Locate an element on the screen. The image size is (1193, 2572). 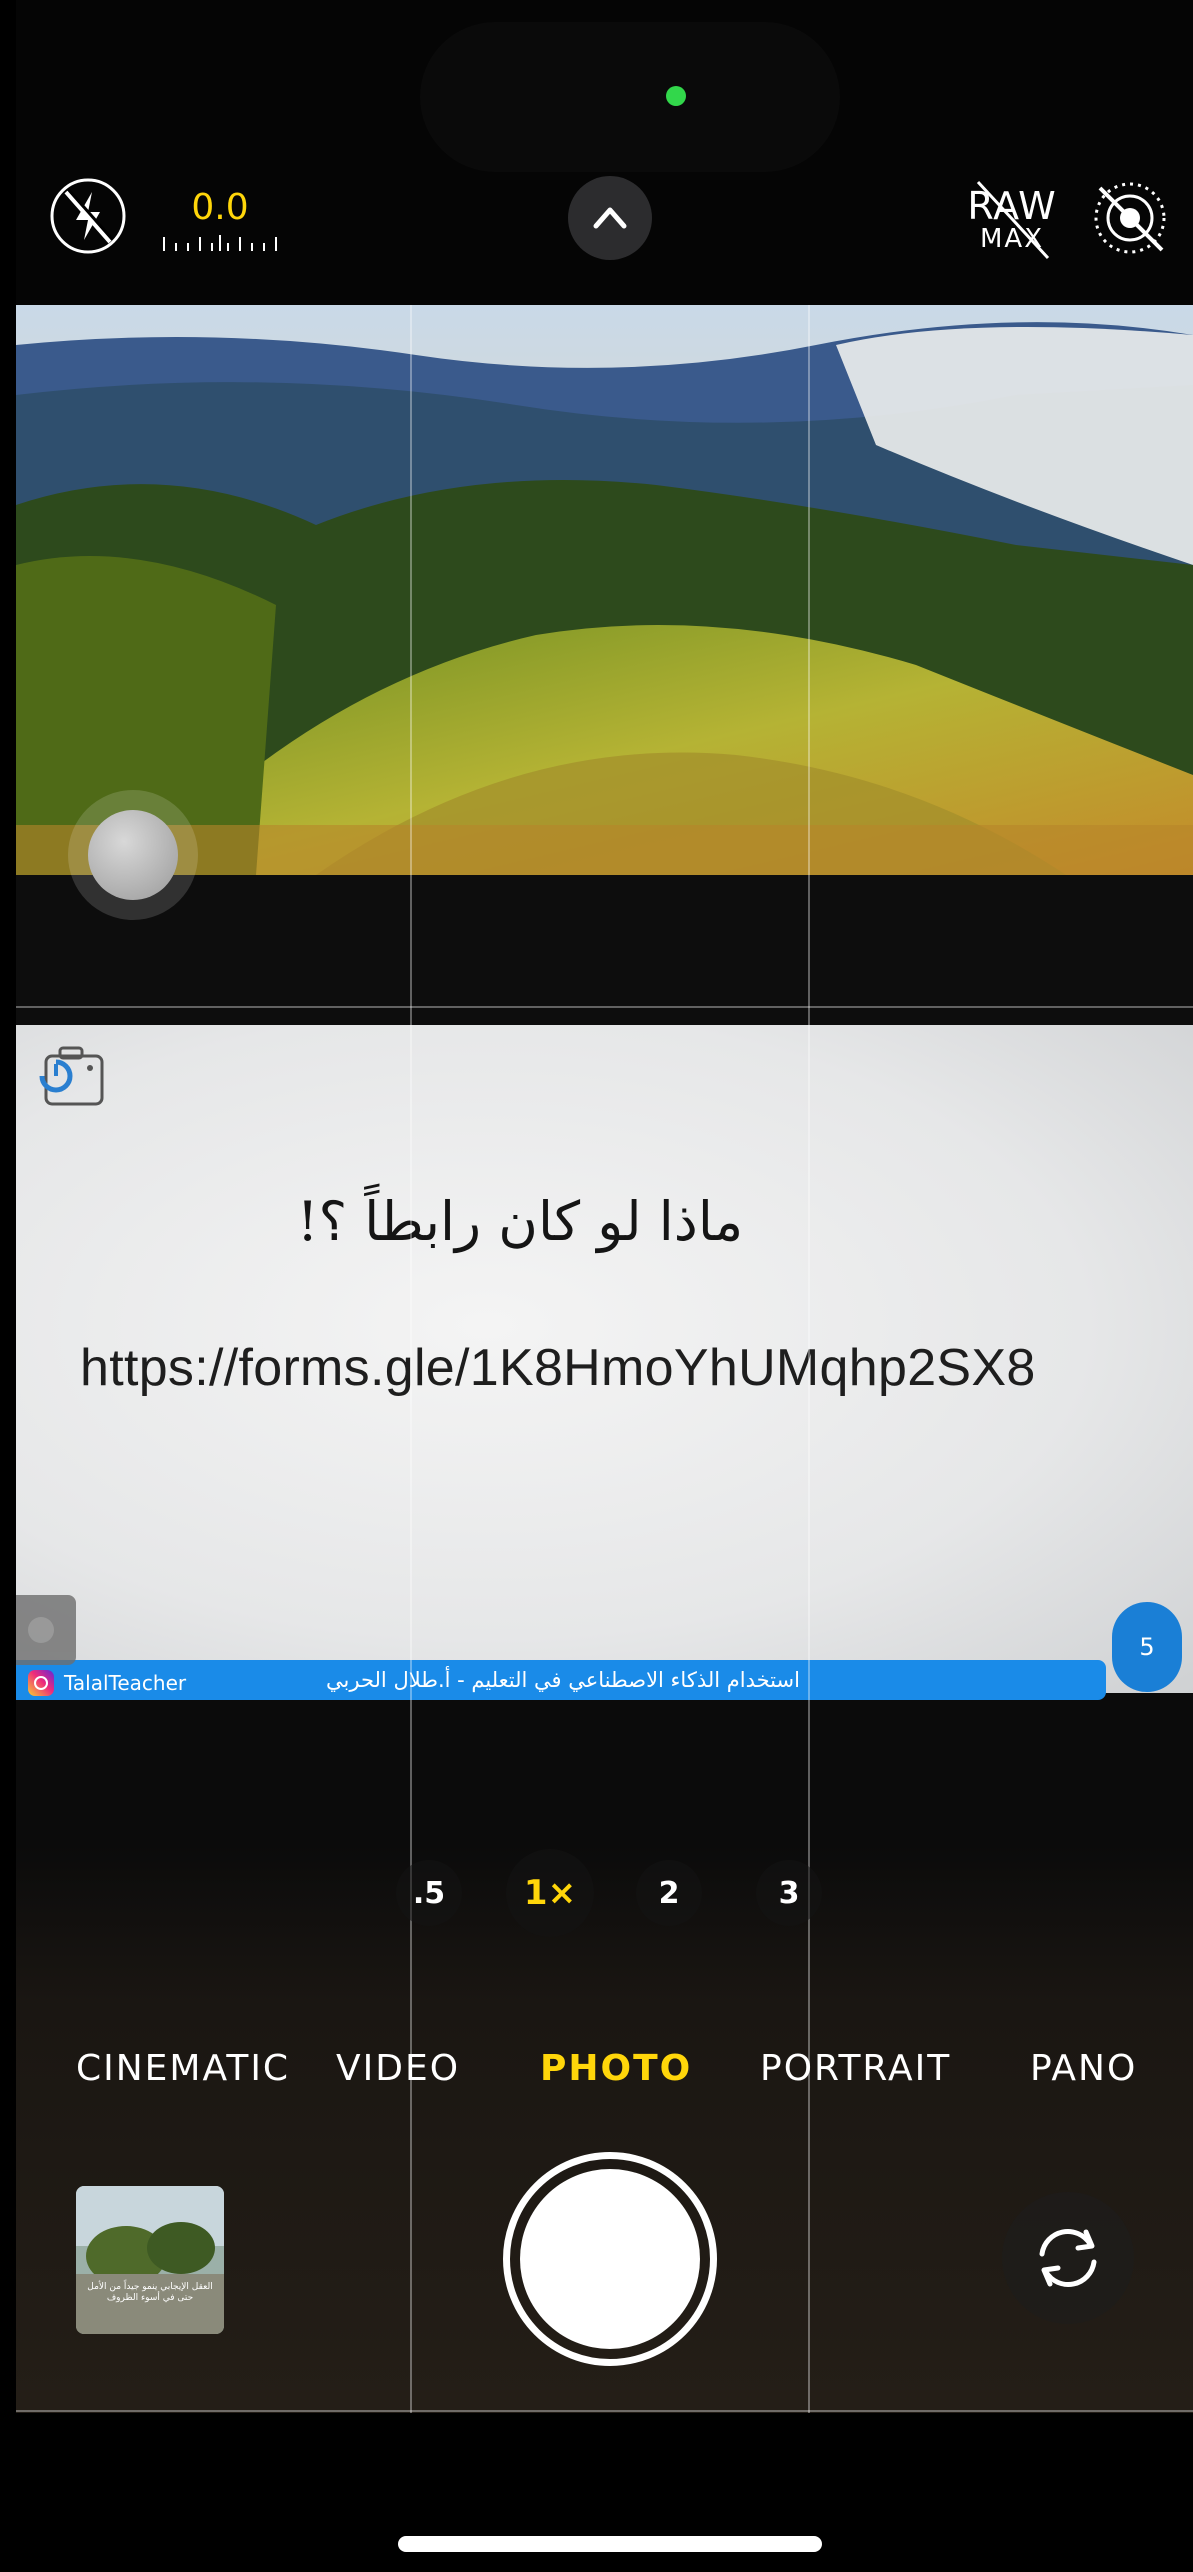
camera-timer-icon is located at coordinates (71, 1076).